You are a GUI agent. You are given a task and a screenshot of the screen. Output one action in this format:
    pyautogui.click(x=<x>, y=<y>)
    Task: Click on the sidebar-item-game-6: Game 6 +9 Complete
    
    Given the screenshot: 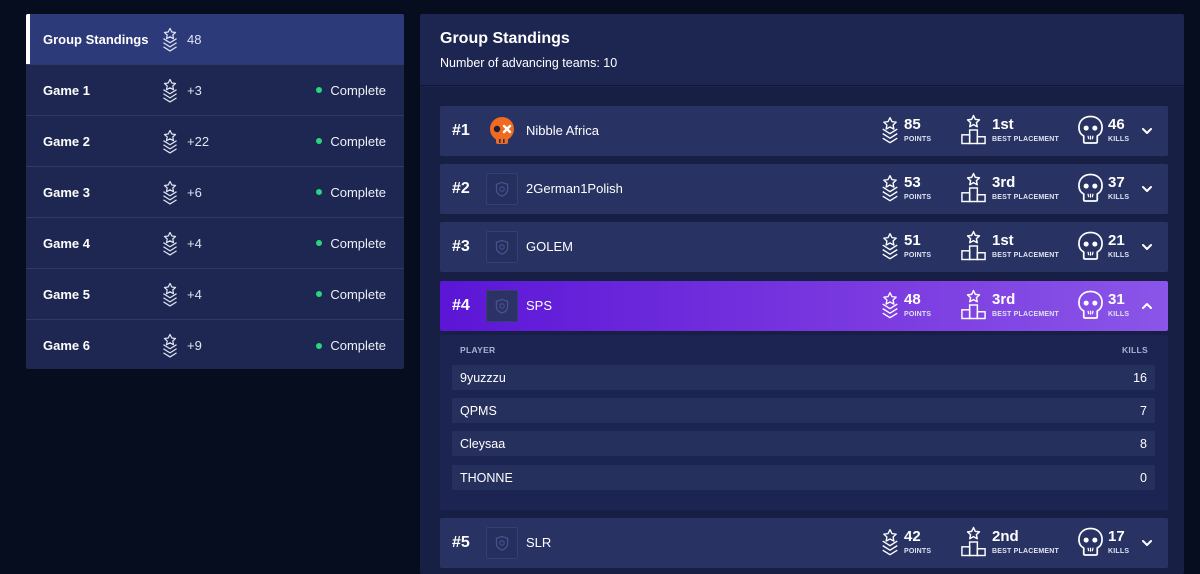 What is the action you would take?
    pyautogui.click(x=215, y=344)
    